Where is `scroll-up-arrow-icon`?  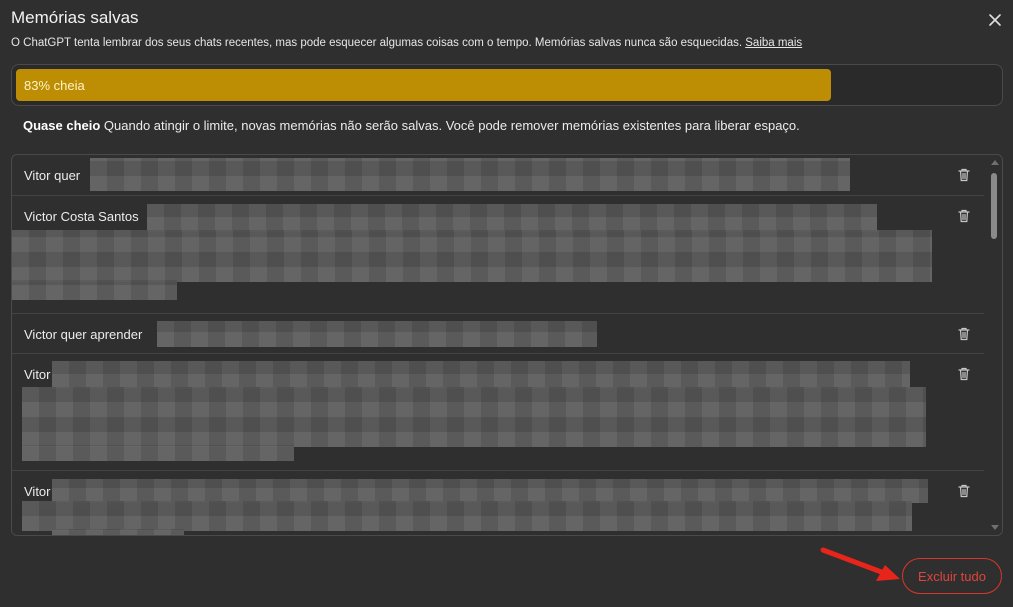 scroll-up-arrow-icon is located at coordinates (995, 162).